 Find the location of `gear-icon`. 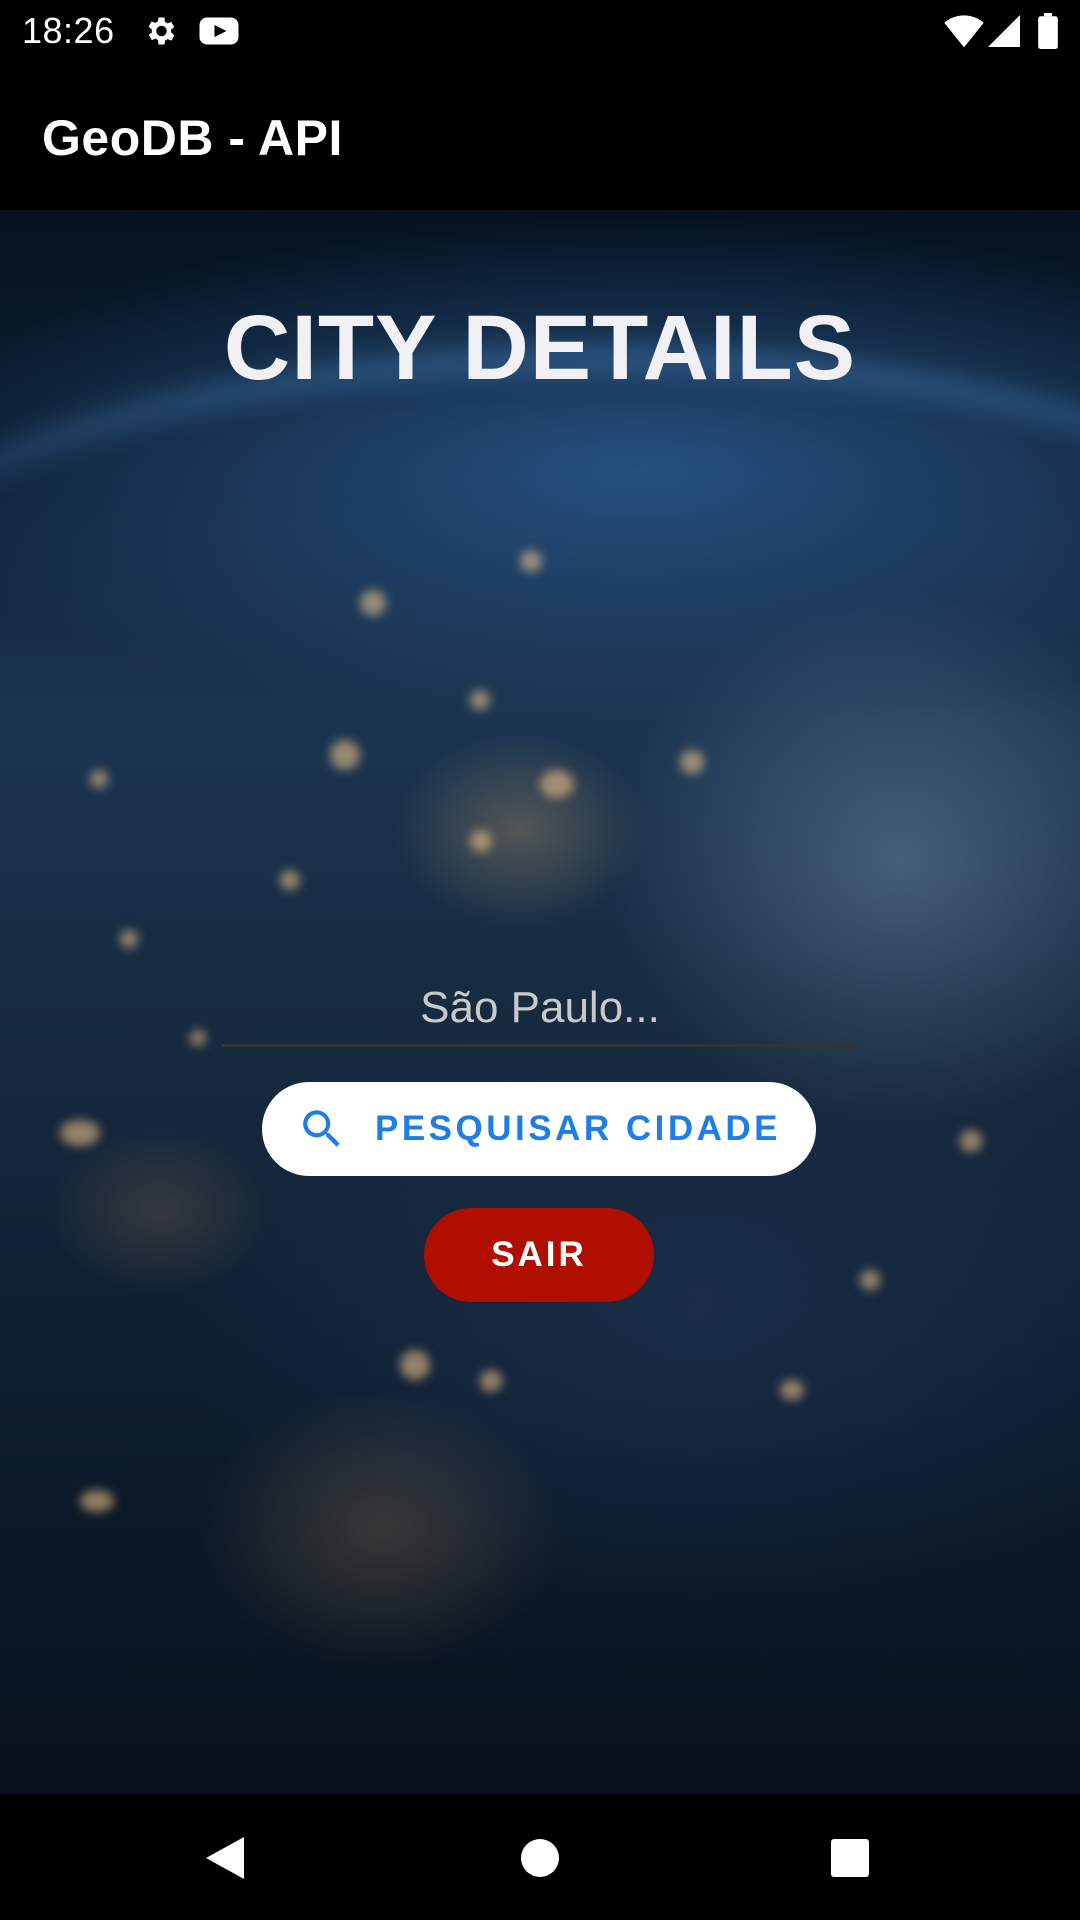

gear-icon is located at coordinates (160, 33).